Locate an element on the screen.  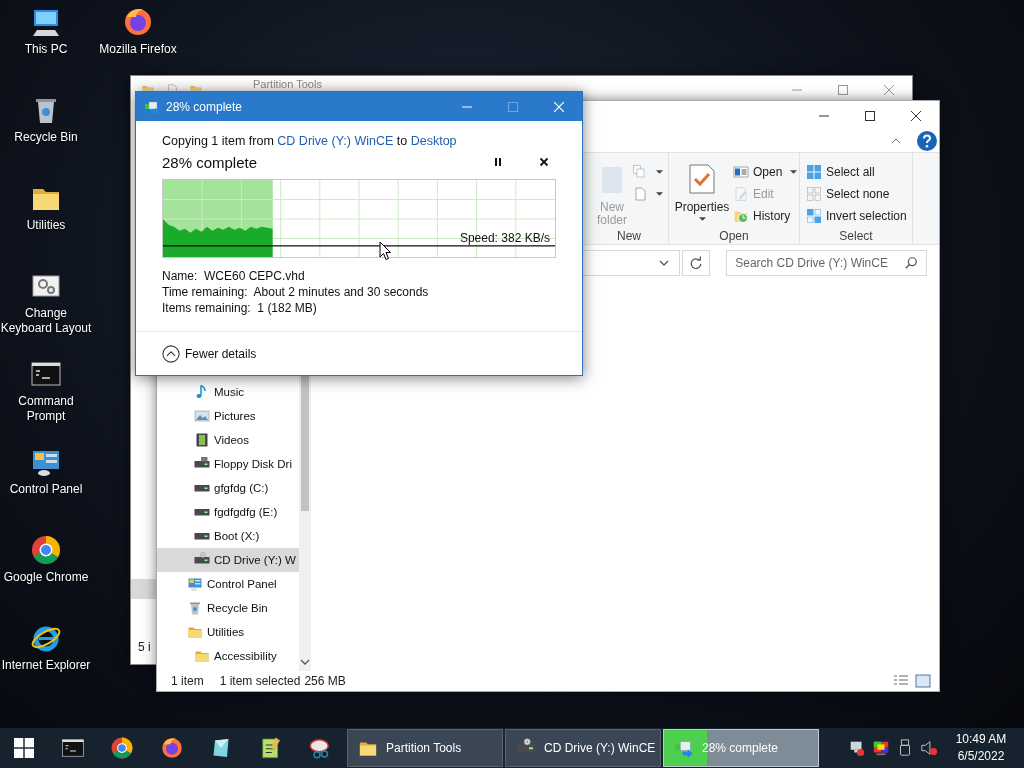
status-text: 1 item selected is located at coordinates (260, 681).